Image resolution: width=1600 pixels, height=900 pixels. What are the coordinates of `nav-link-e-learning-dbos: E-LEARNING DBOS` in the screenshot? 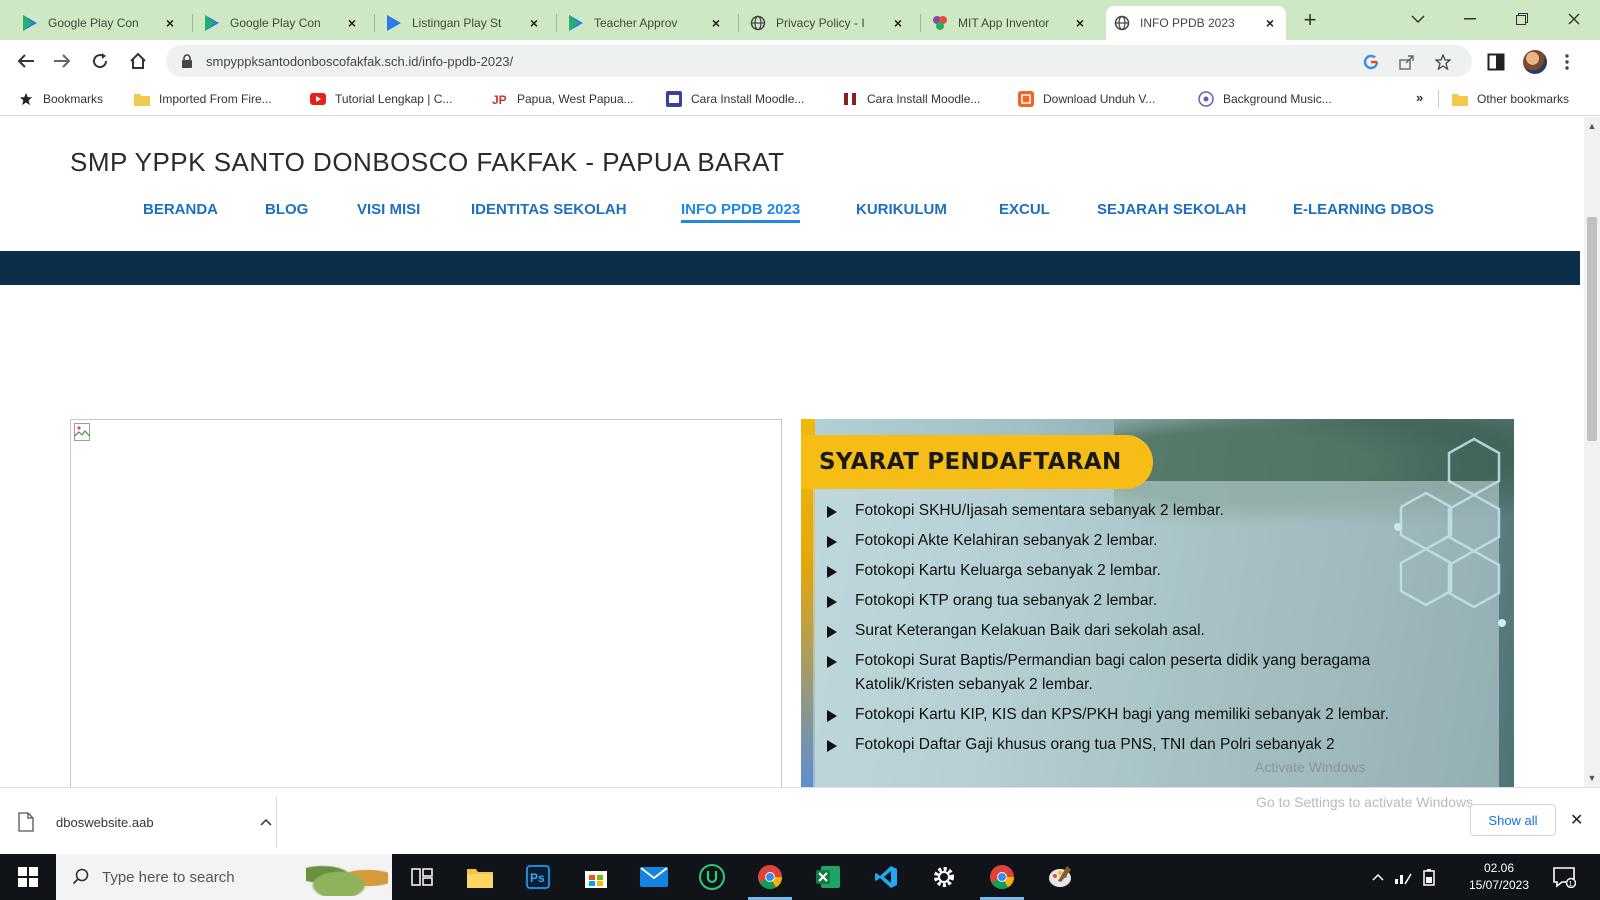 It's located at (1363, 209).